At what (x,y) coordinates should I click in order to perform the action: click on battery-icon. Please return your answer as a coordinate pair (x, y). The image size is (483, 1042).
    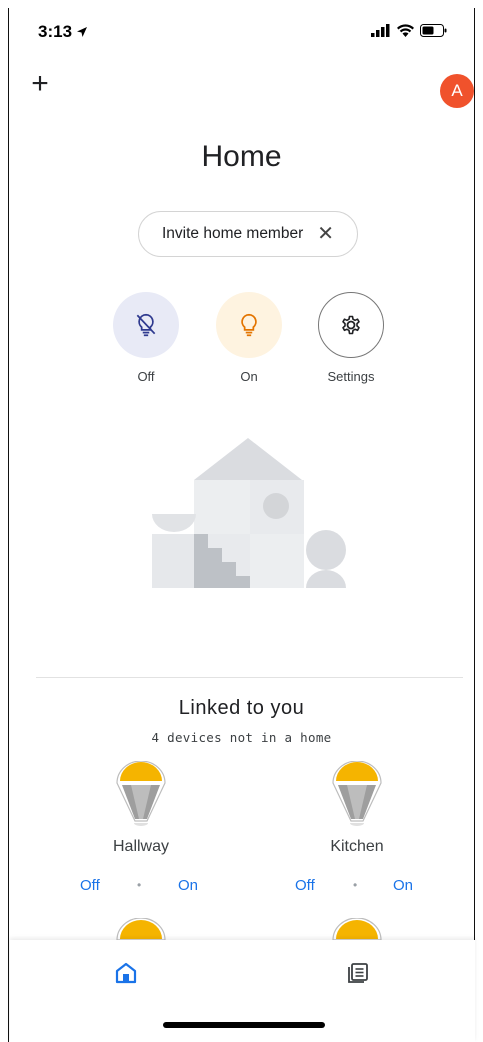
    Looking at the image, I should click on (433, 30).